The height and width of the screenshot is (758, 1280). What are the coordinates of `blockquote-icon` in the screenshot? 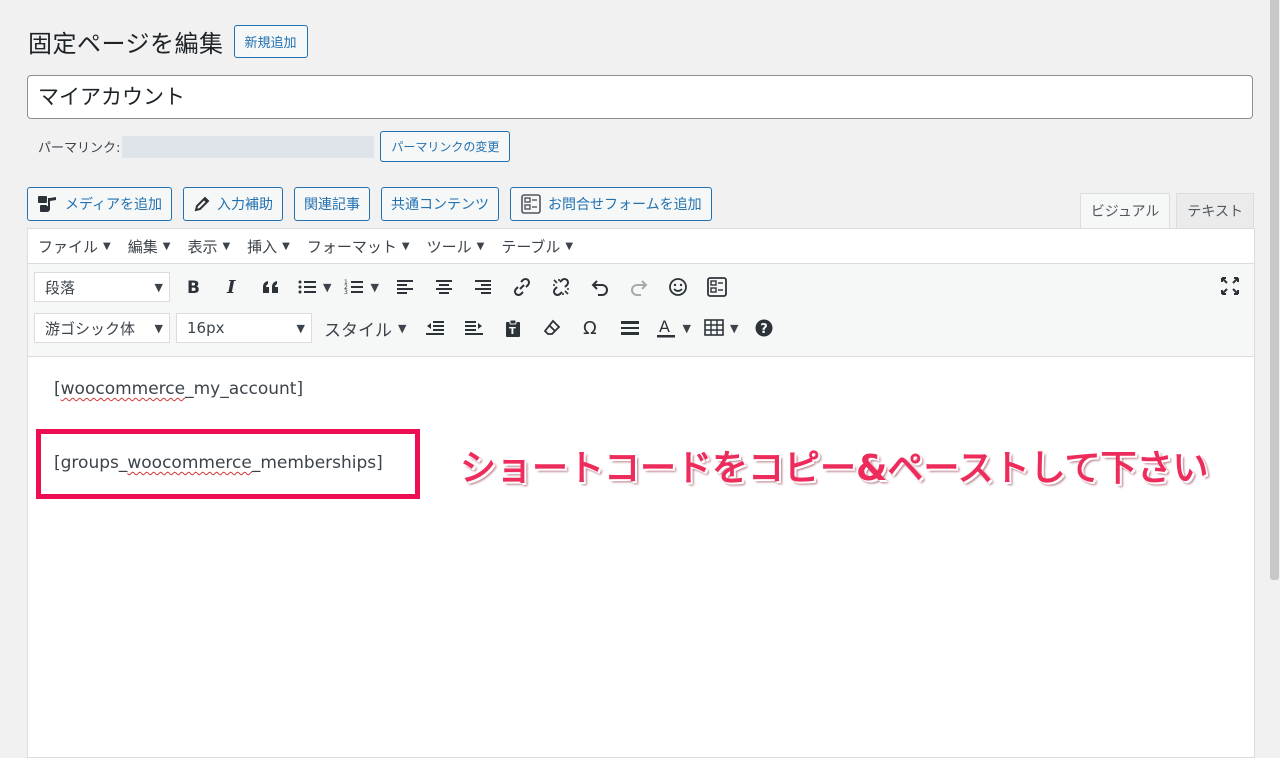 It's located at (271, 287).